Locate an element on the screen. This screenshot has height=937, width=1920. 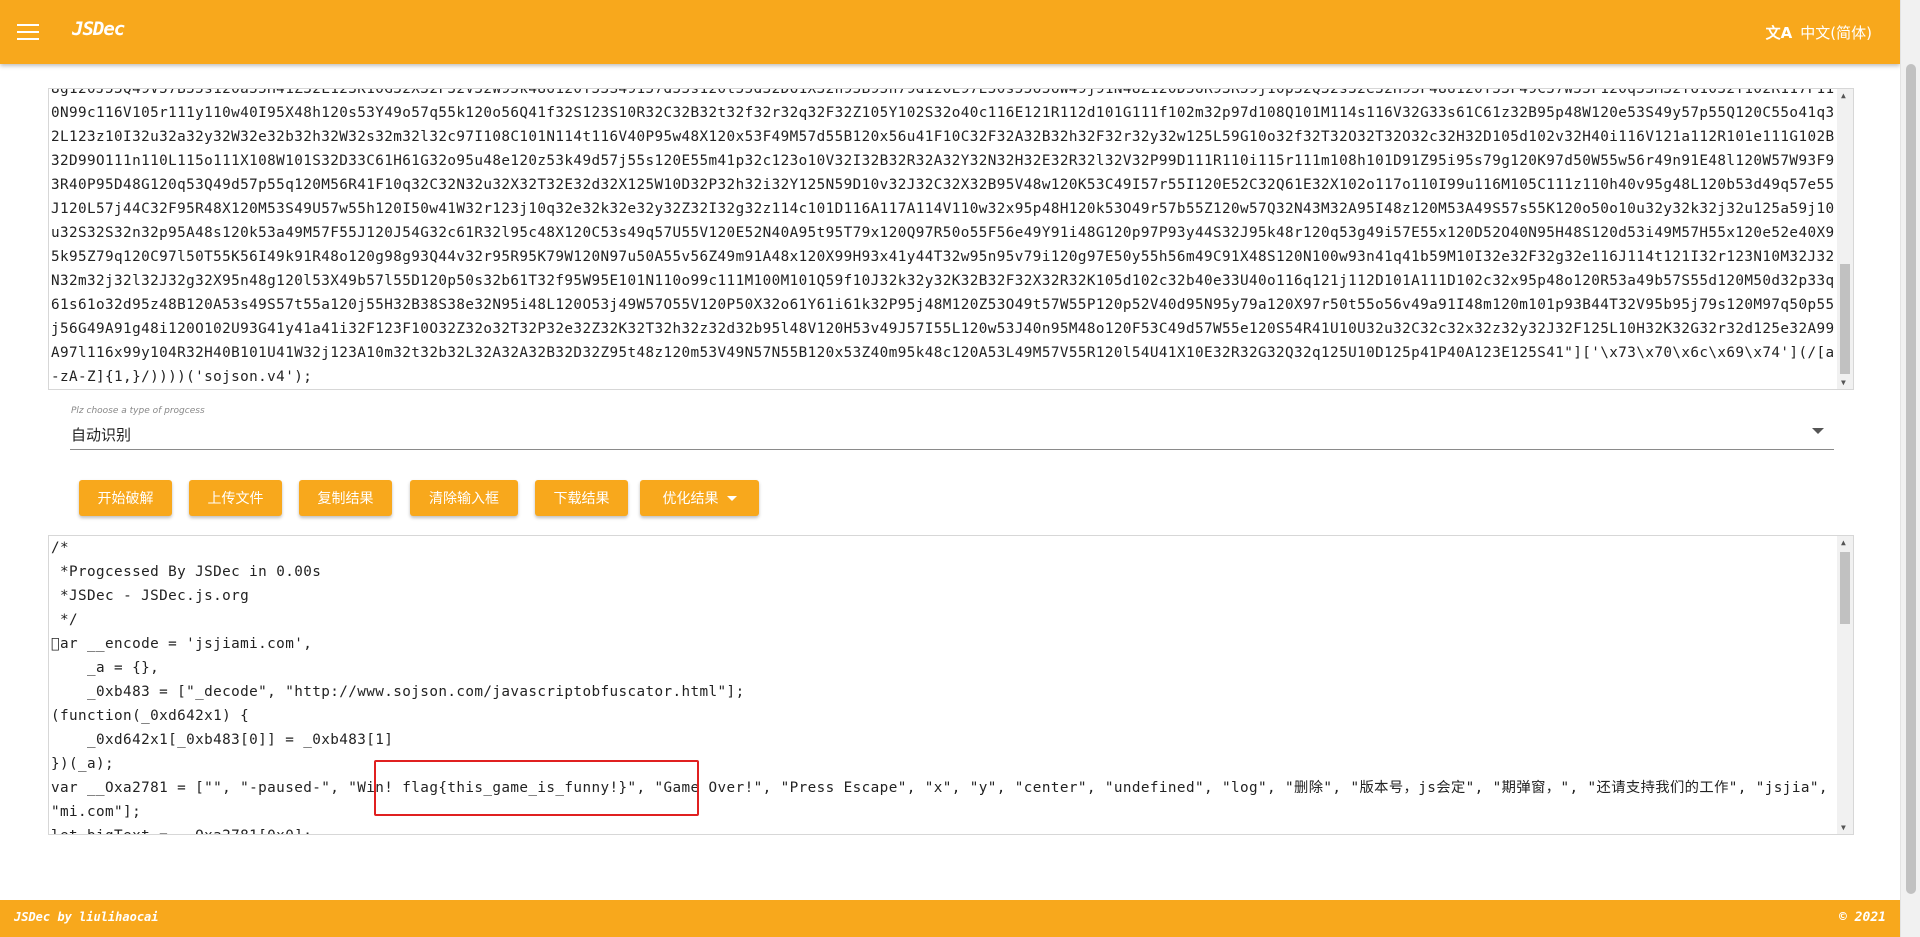
footer-credit: JSDec by liulihaocai is located at coordinates (86, 917).